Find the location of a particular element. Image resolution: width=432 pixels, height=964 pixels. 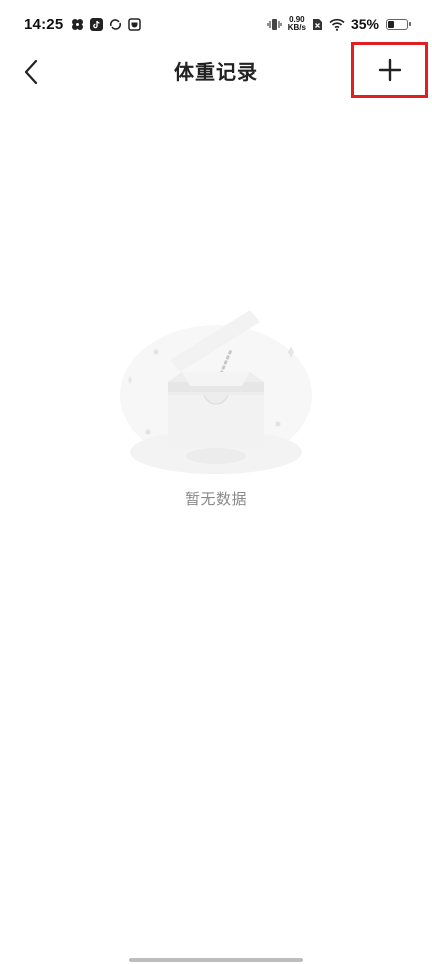

nav-bar: 体重记录 is located at coordinates (216, 70).